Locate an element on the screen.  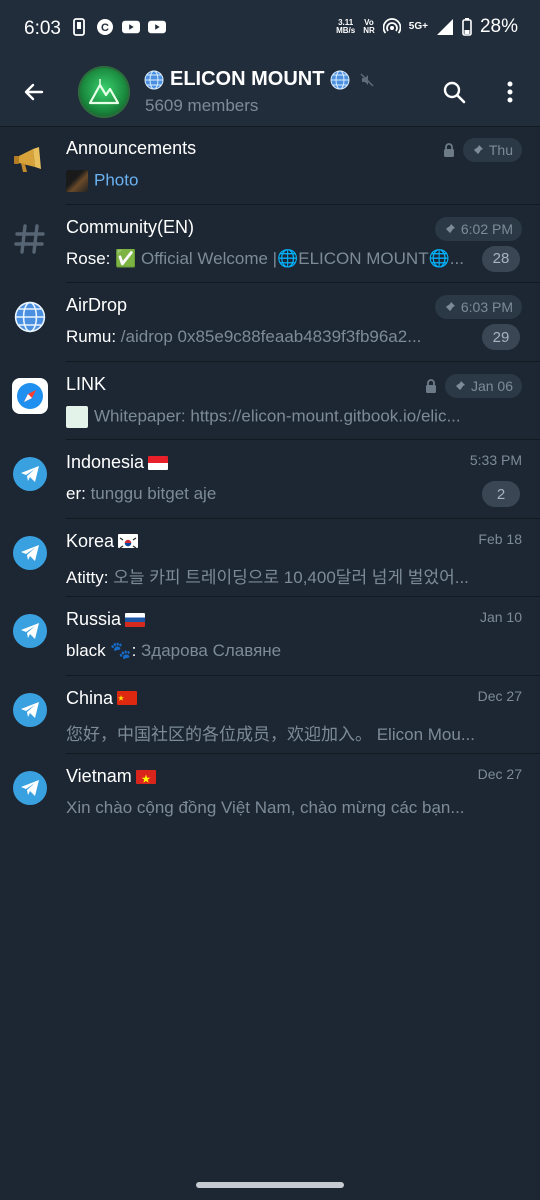
hash-icon is located at coordinates (30, 239).